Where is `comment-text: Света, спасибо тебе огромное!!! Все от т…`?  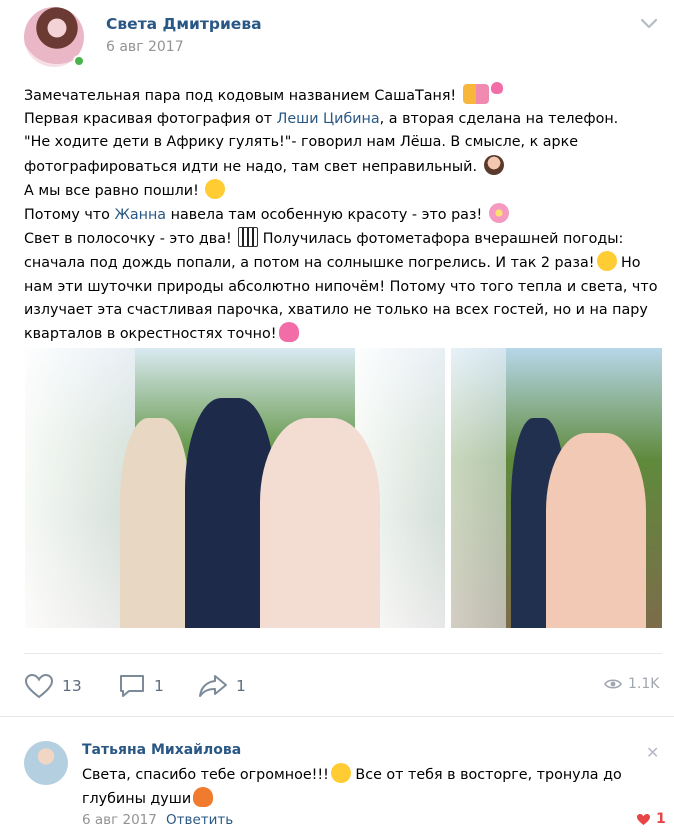 comment-text: Света, спасибо тебе огромное!!! Все от т… is located at coordinates (362, 787).